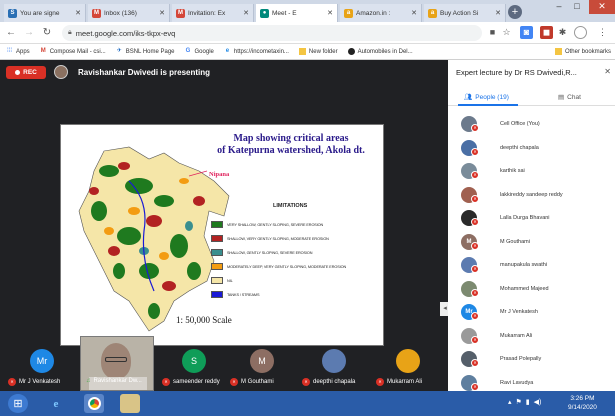 This screenshot has height=416, width=615. I want to click on other-bookmarks: Other bookmarks, so click(582, 51).